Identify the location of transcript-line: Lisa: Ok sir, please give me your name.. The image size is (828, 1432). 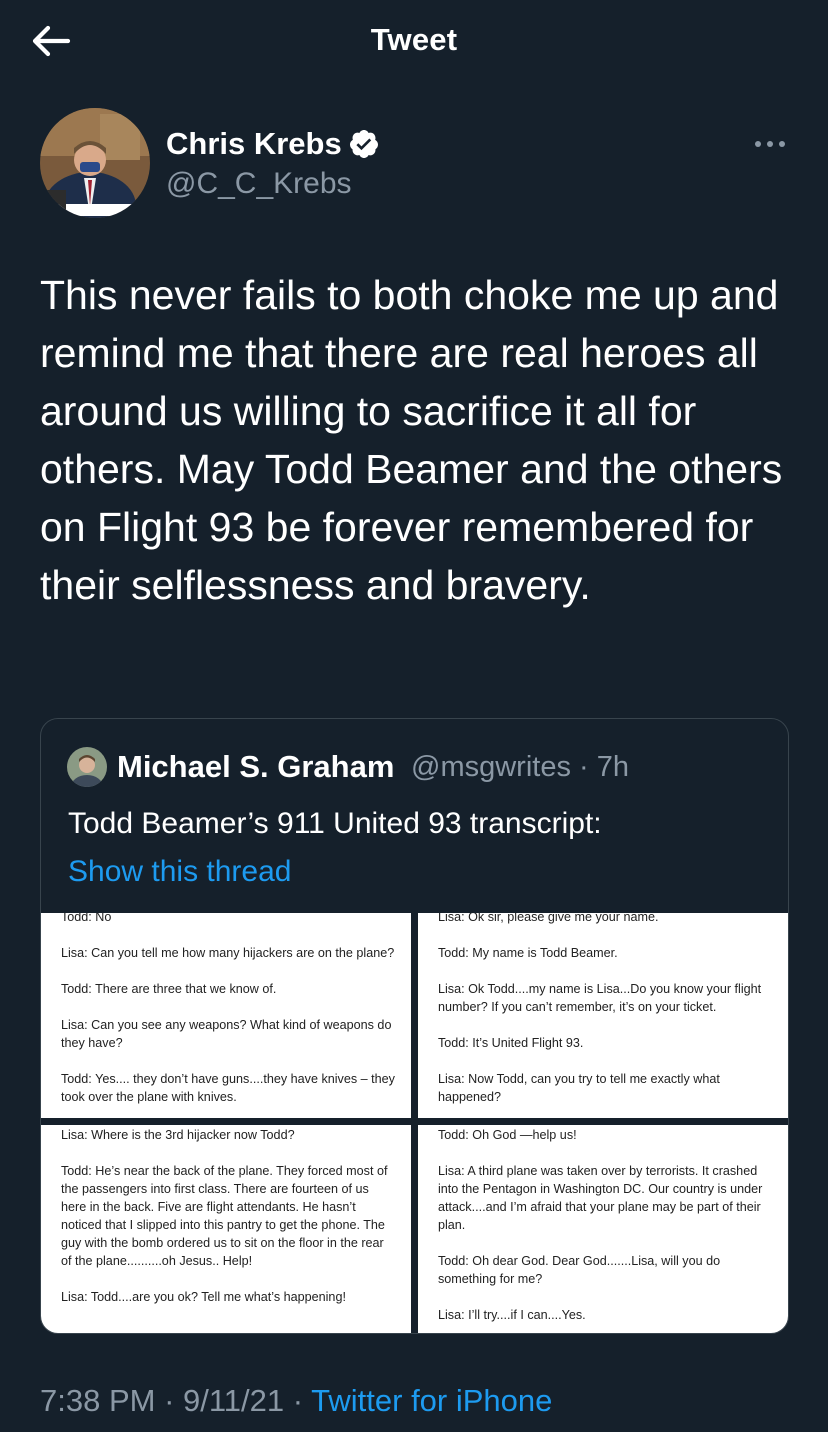
(548, 918).